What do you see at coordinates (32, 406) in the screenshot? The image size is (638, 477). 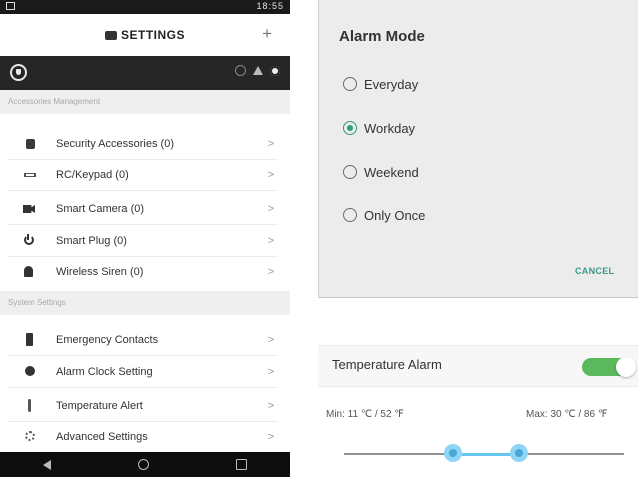 I see `thermometer-icon` at bounding box center [32, 406].